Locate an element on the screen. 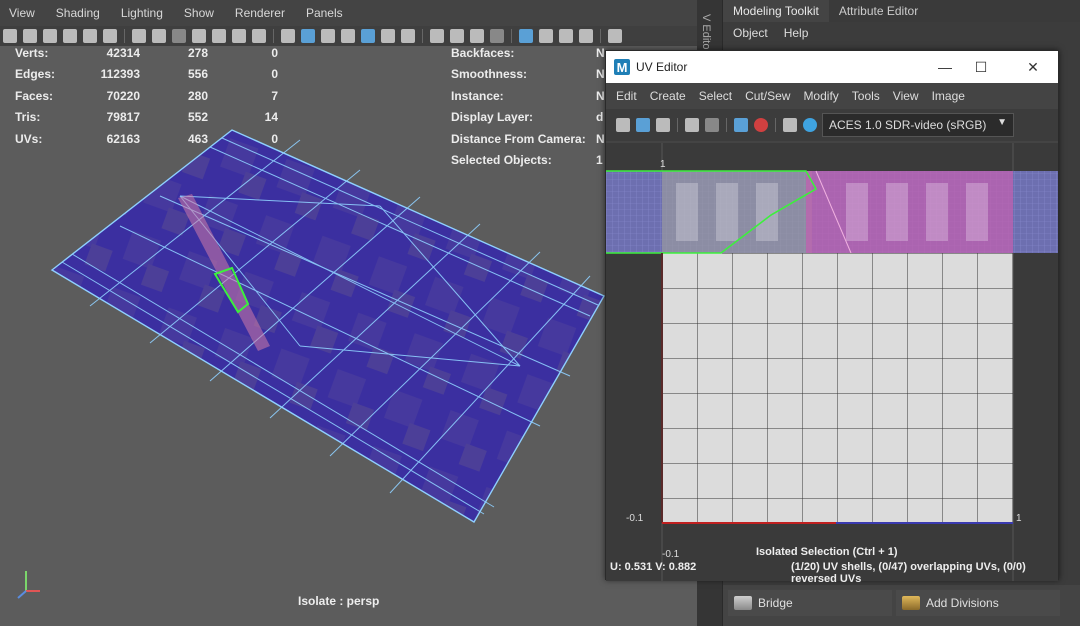  color-management-icon is located at coordinates (810, 125).